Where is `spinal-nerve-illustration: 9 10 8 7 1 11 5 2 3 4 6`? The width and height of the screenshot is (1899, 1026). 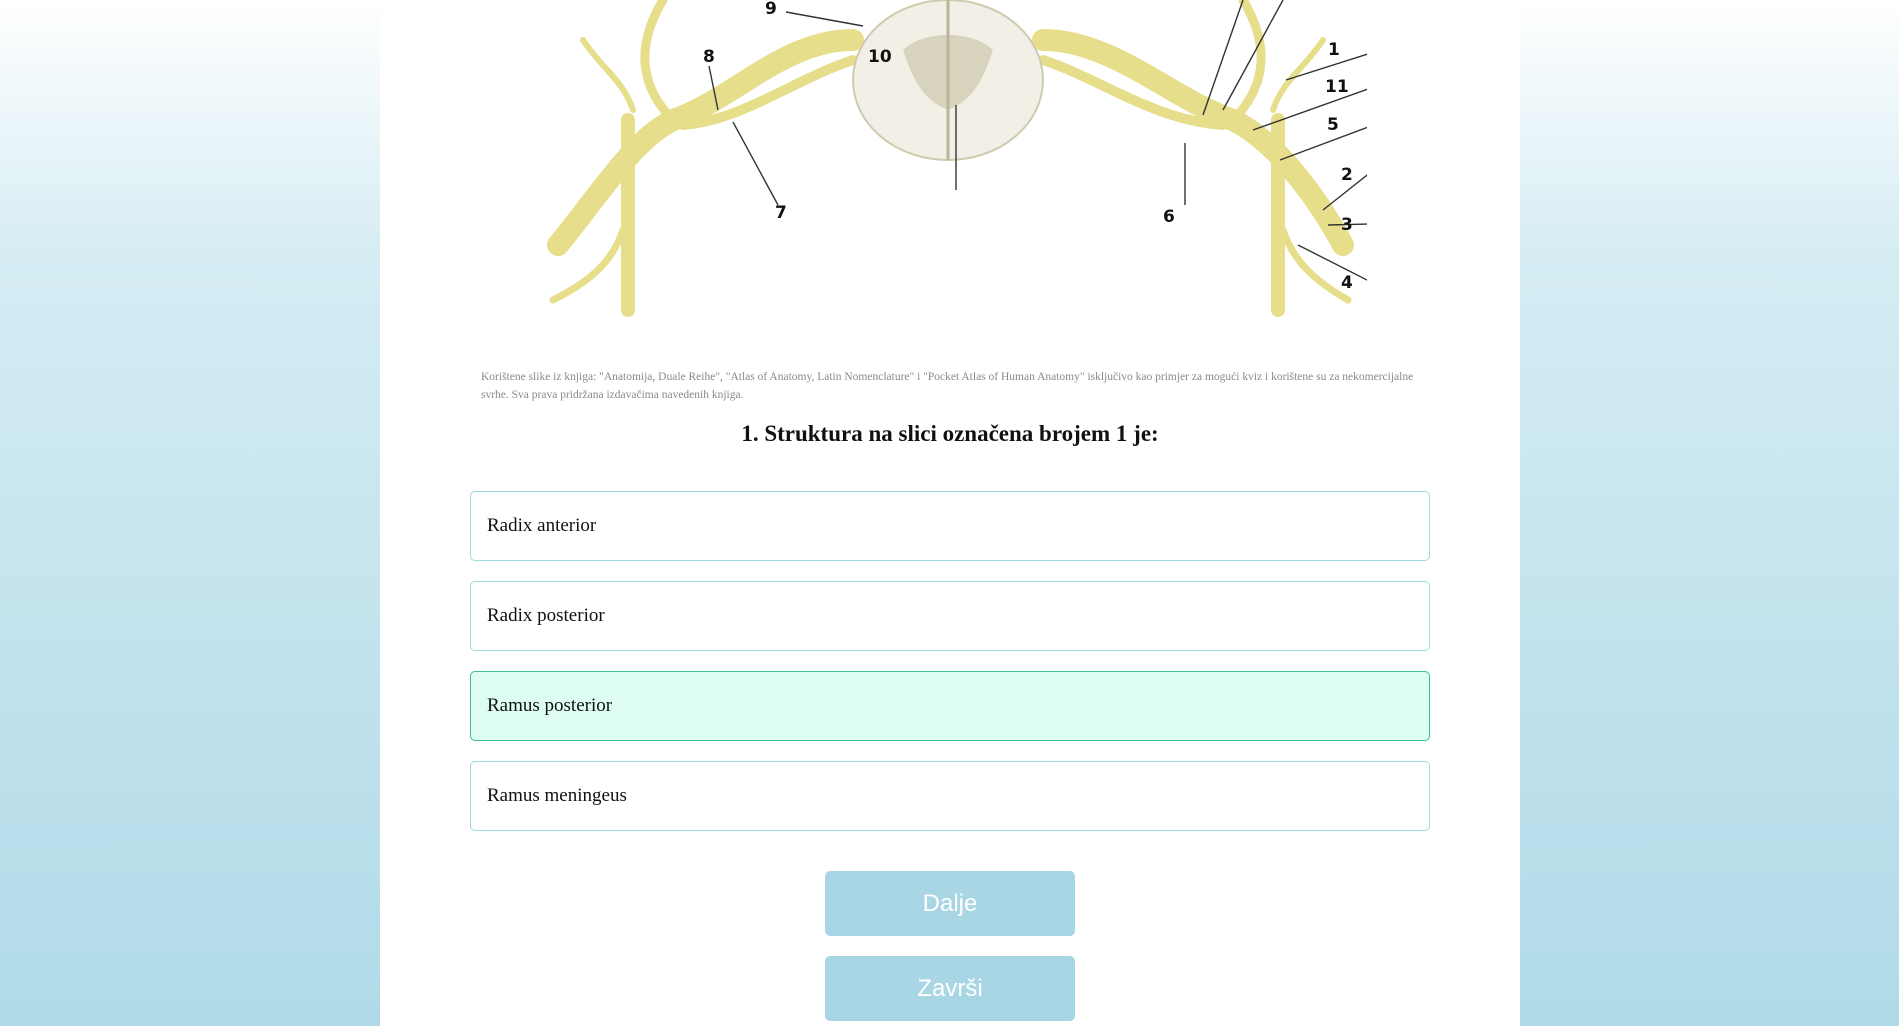 spinal-nerve-illustration: 9 10 8 7 1 11 5 2 3 4 6 is located at coordinates (957, 158).